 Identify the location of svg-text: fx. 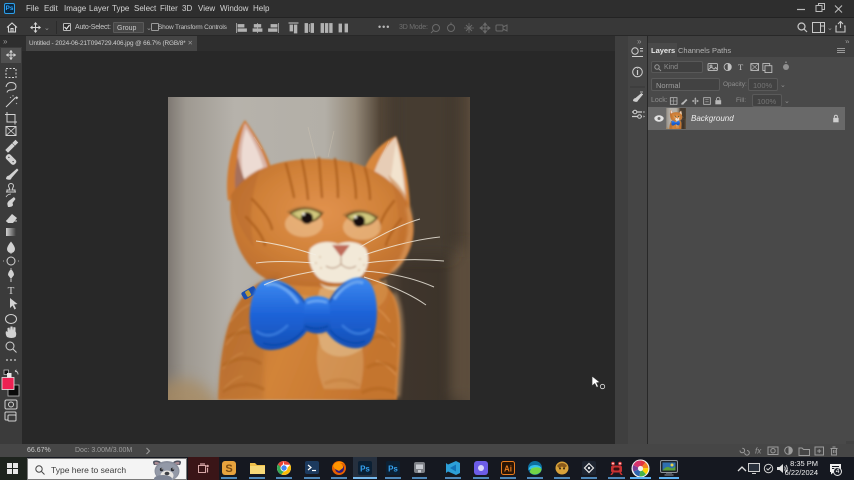
(758, 451).